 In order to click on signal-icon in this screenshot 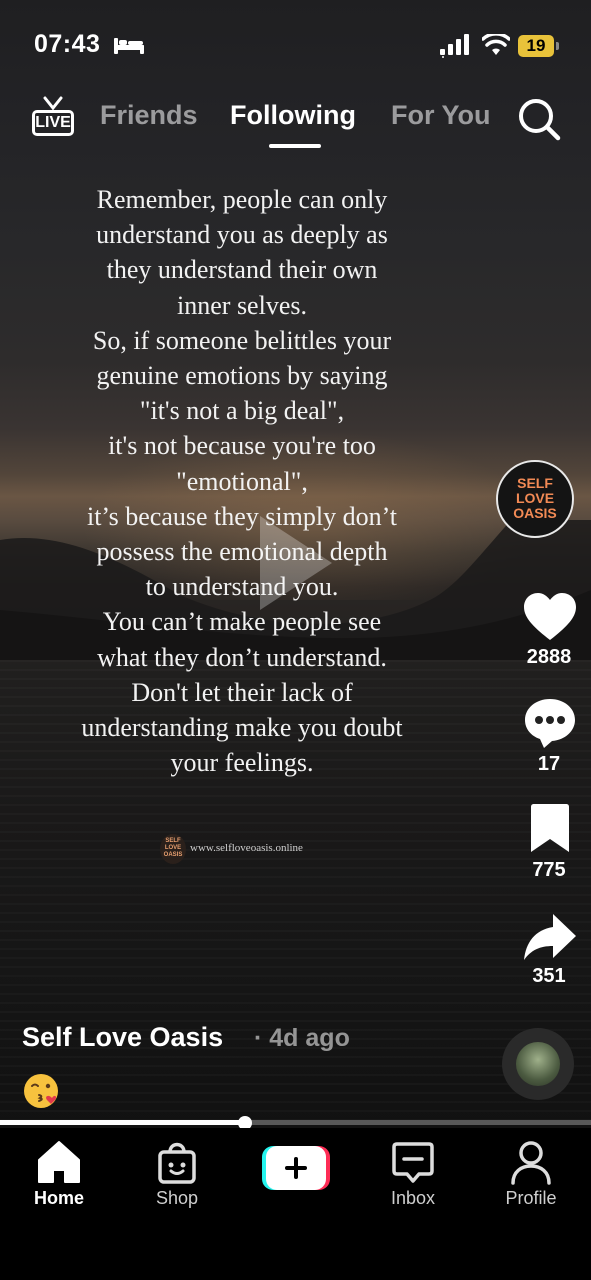, I will do `click(454, 46)`.